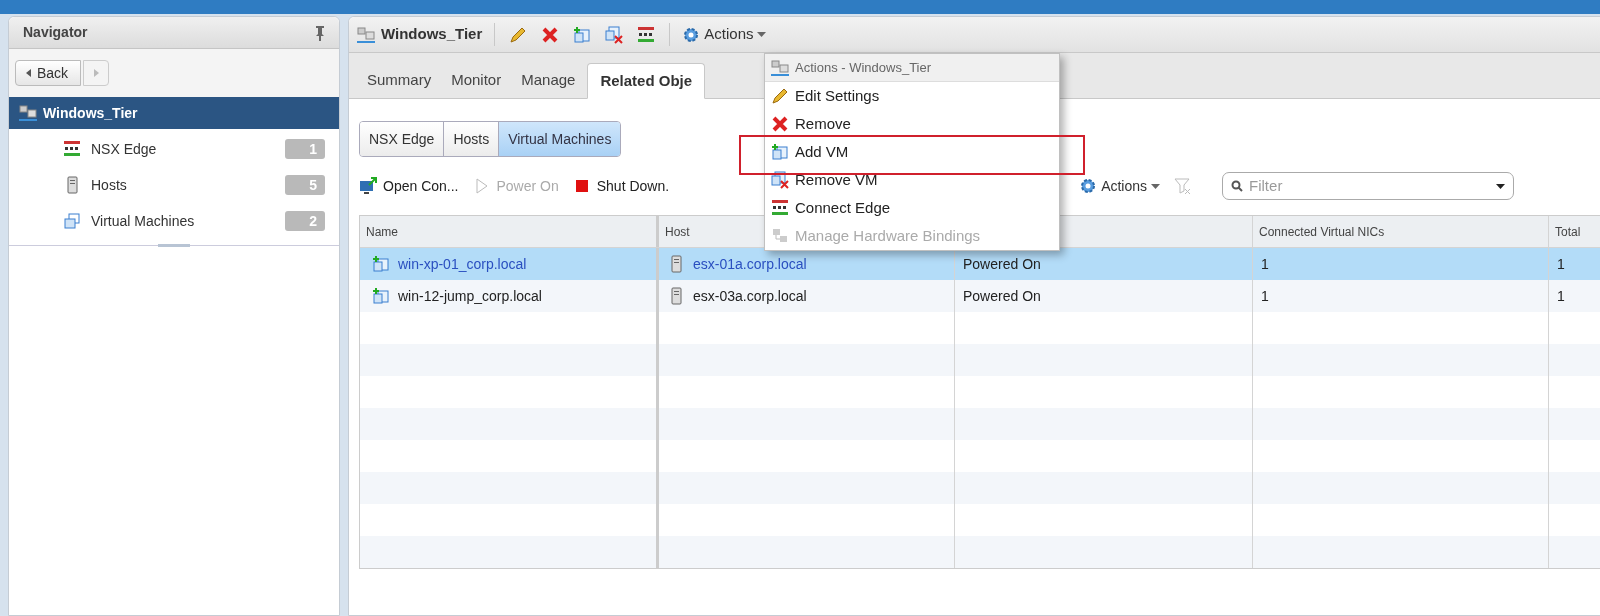  What do you see at coordinates (1322, 231) in the screenshot?
I see `column-header: Connected Virtual NICs` at bounding box center [1322, 231].